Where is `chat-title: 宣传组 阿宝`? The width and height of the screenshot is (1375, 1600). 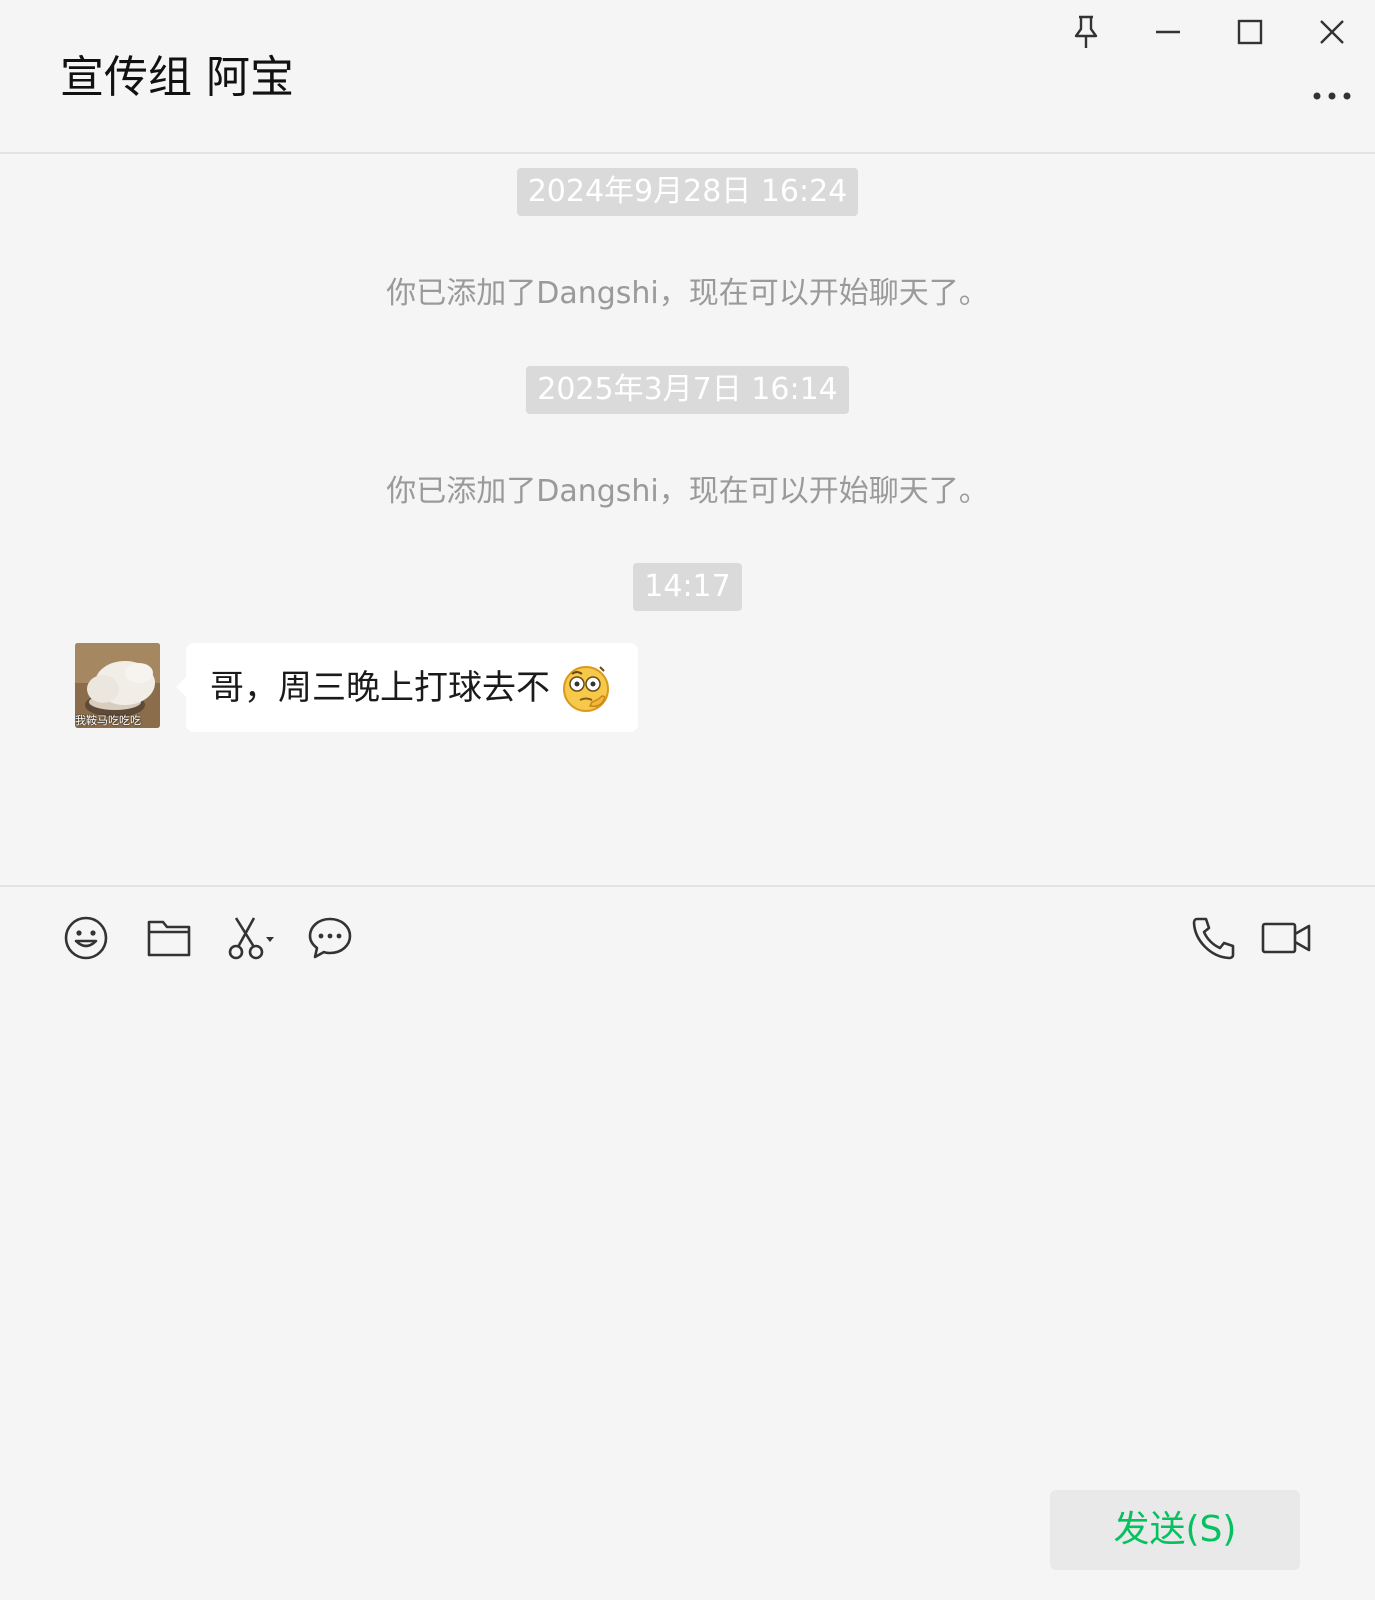 chat-title: 宣传组 阿宝 is located at coordinates (177, 77).